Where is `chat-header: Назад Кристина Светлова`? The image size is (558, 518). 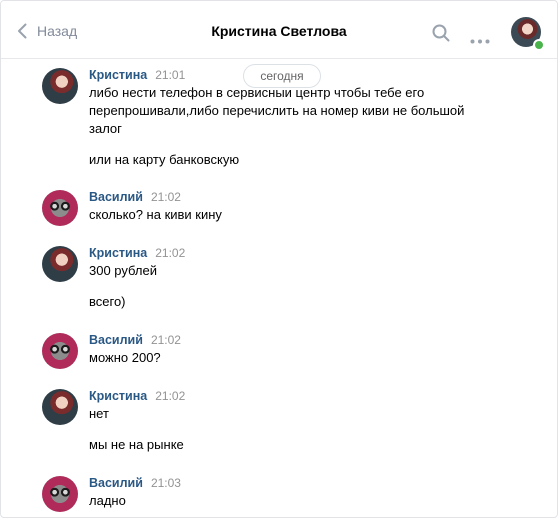 chat-header: Назад Кристина Светлова is located at coordinates (279, 30).